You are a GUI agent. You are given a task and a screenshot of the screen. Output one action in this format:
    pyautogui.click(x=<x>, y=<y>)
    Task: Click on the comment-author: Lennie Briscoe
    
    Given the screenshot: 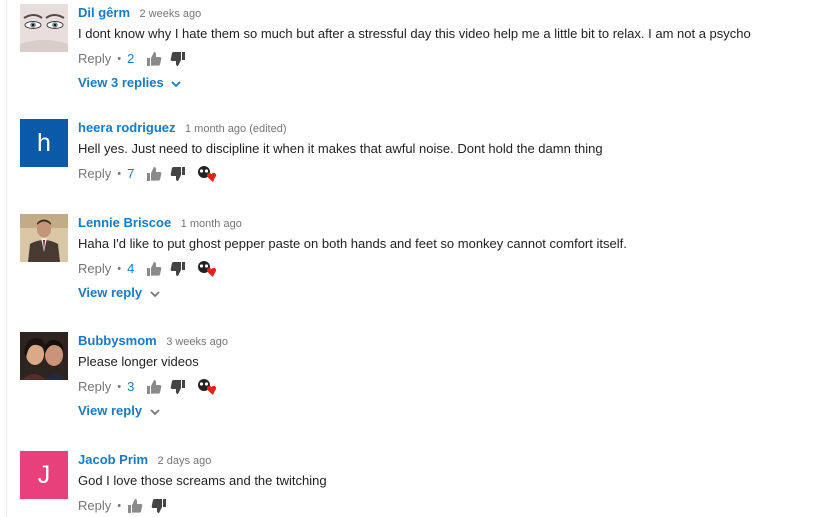 What is the action you would take?
    pyautogui.click(x=124, y=222)
    